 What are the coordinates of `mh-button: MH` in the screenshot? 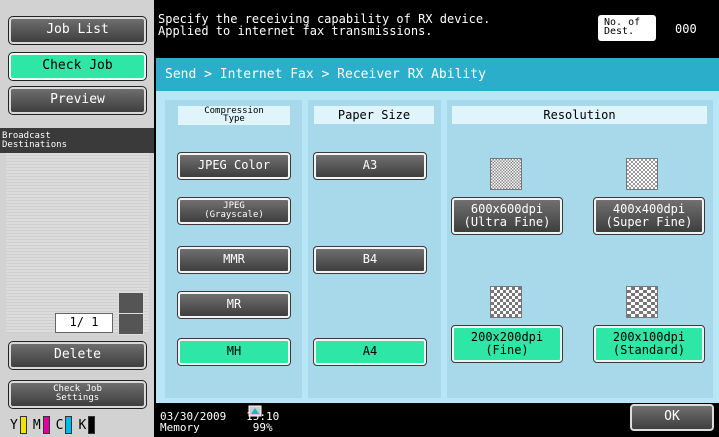 It's located at (234, 352).